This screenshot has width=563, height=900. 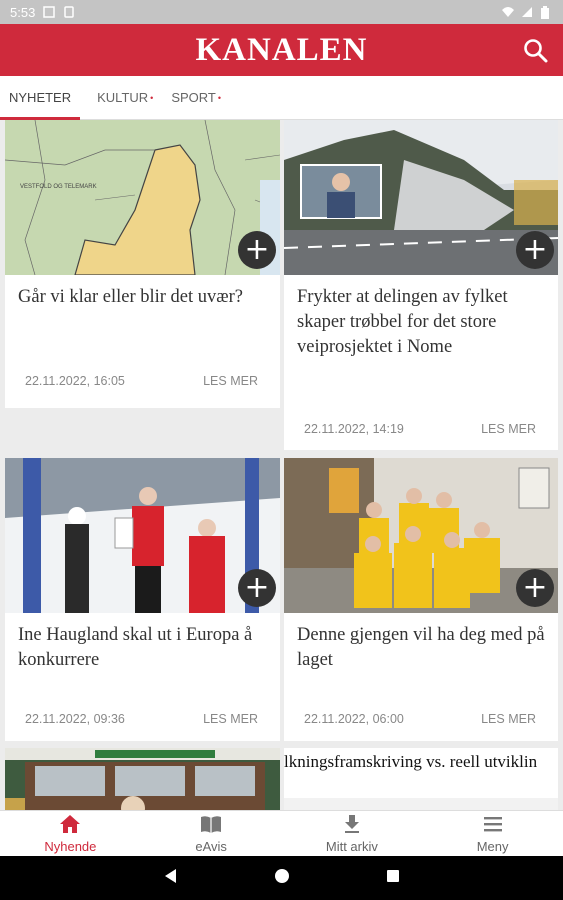 What do you see at coordinates (281, 98) in the screenshot?
I see `category-tabs: NYHETER KULTUR • SPORT •` at bounding box center [281, 98].